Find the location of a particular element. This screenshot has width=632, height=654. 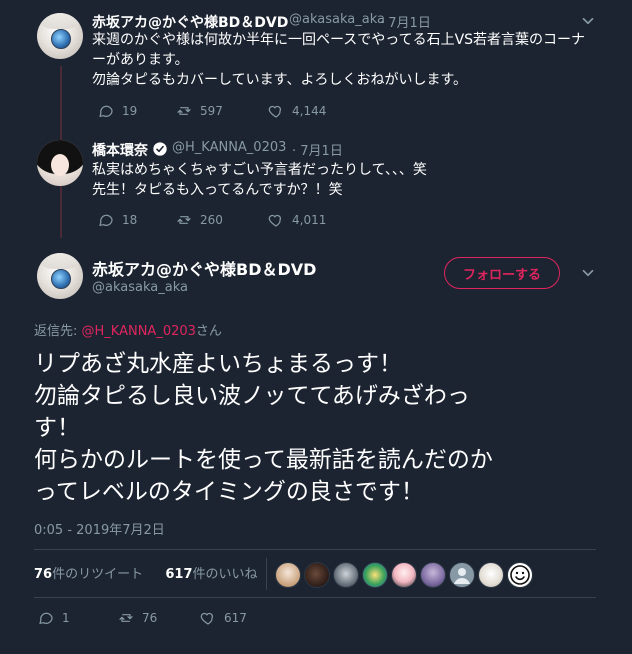

tweet-line: リプあざ丸水産よいちょまるっす！ is located at coordinates (218, 364).